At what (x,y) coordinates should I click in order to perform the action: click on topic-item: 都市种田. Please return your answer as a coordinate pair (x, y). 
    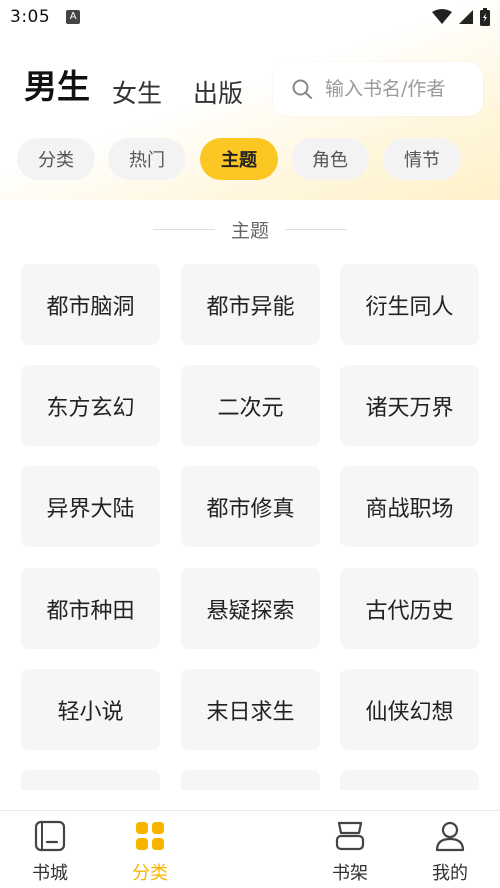
    Looking at the image, I should click on (90, 608).